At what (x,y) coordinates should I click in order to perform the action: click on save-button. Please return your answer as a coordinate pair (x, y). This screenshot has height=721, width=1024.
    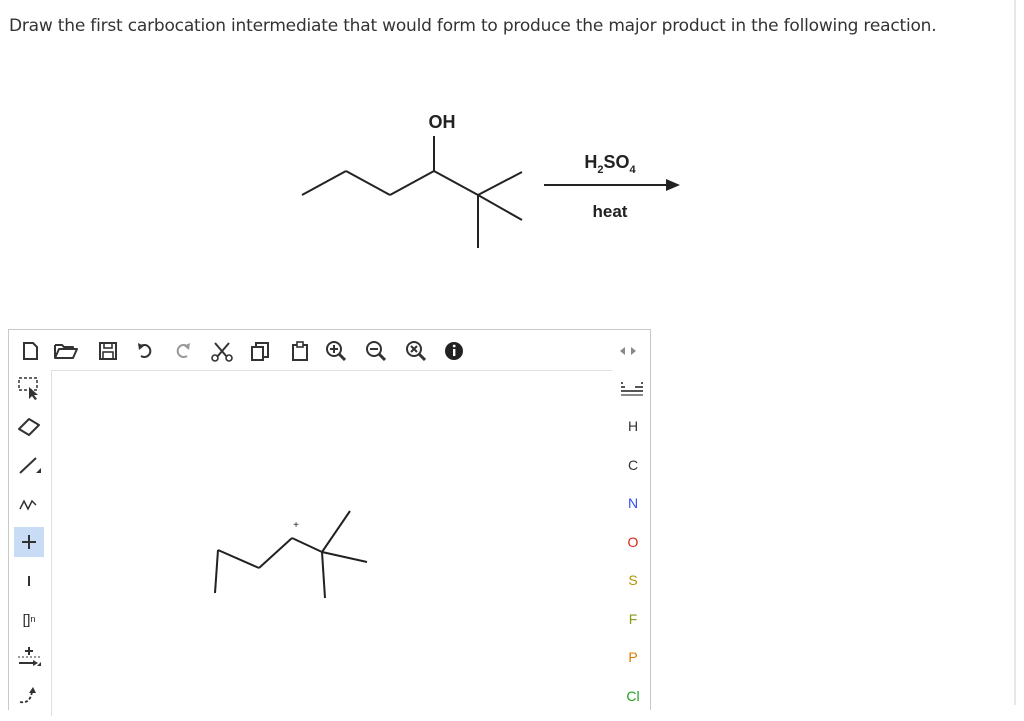
    Looking at the image, I should click on (108, 351).